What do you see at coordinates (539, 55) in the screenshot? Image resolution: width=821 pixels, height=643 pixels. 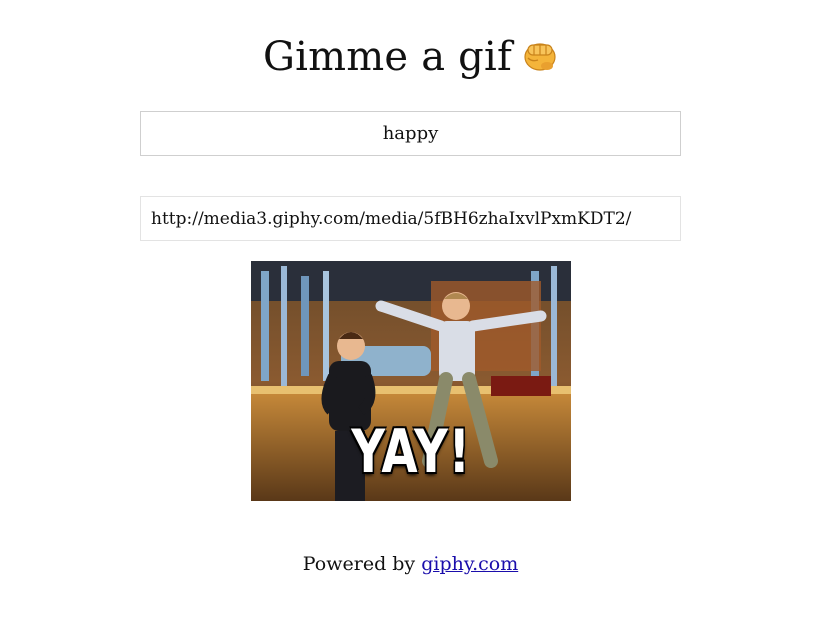 I see `fist-bump-icon` at bounding box center [539, 55].